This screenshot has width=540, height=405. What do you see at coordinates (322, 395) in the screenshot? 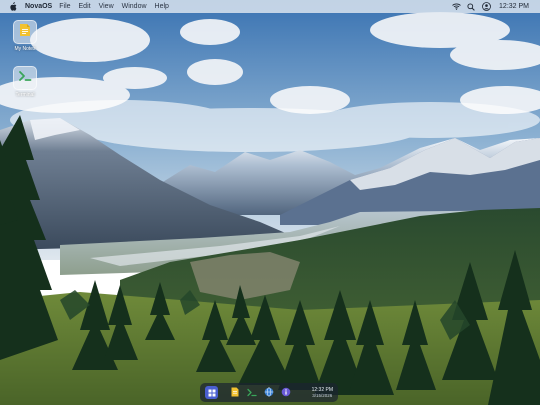
I see `dock-date: 3/15/2026` at bounding box center [322, 395].